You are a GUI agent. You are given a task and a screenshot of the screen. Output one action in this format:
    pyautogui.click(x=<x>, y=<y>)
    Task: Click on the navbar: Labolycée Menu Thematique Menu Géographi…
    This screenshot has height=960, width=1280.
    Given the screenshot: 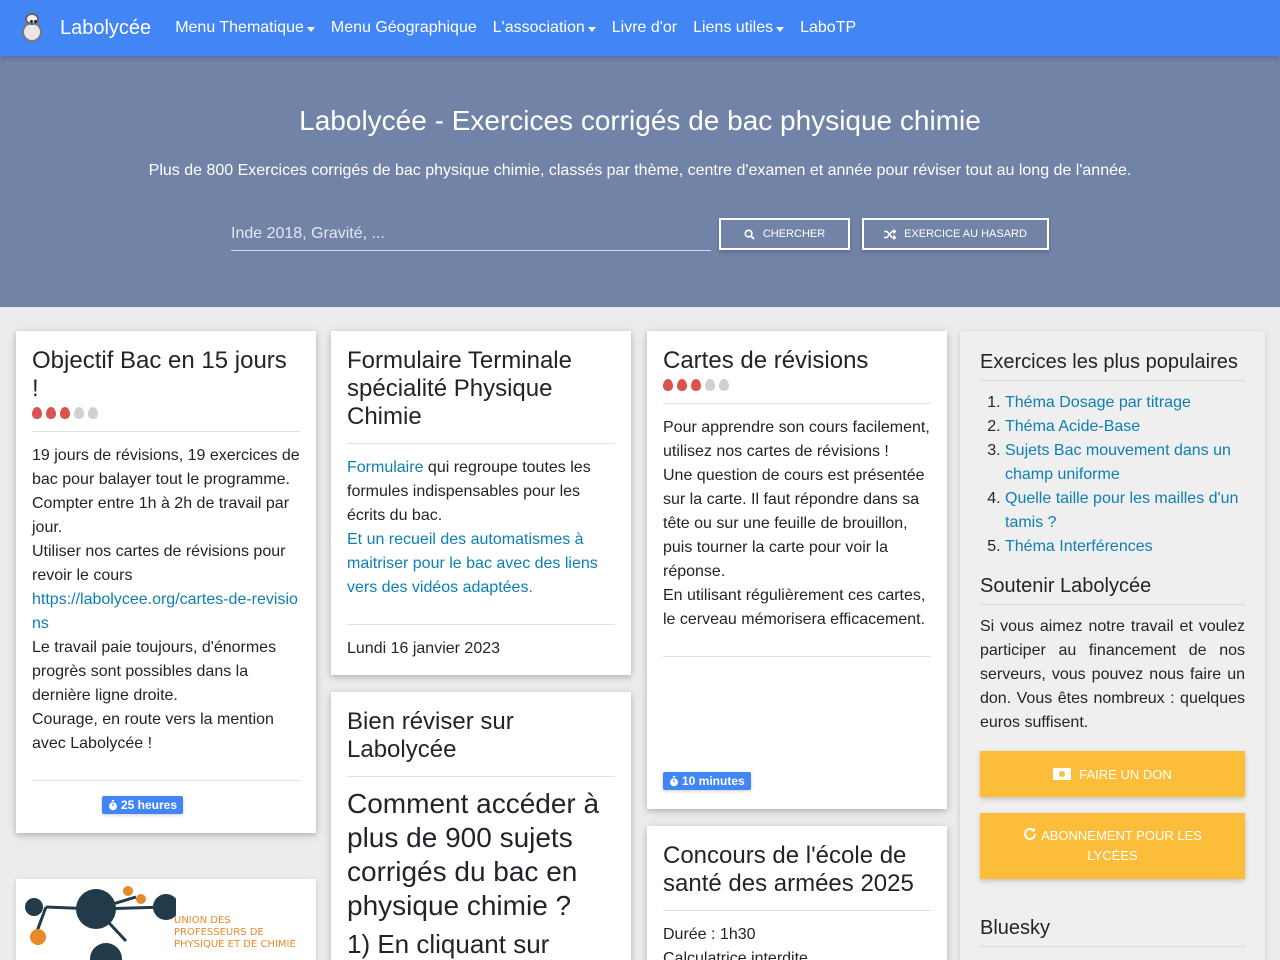 What is the action you would take?
    pyautogui.click(x=640, y=28)
    